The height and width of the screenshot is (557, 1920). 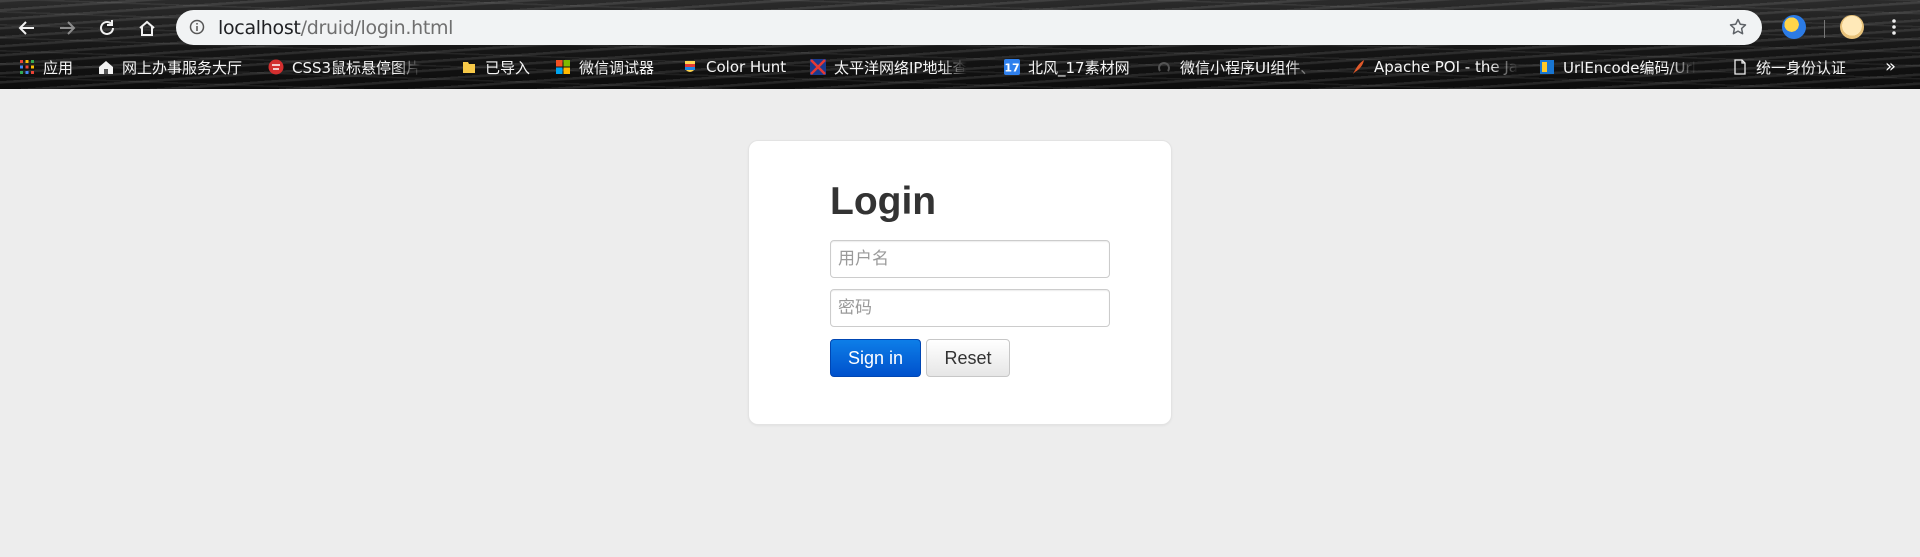 What do you see at coordinates (1824, 29) in the screenshot?
I see `toolbar-separator` at bounding box center [1824, 29].